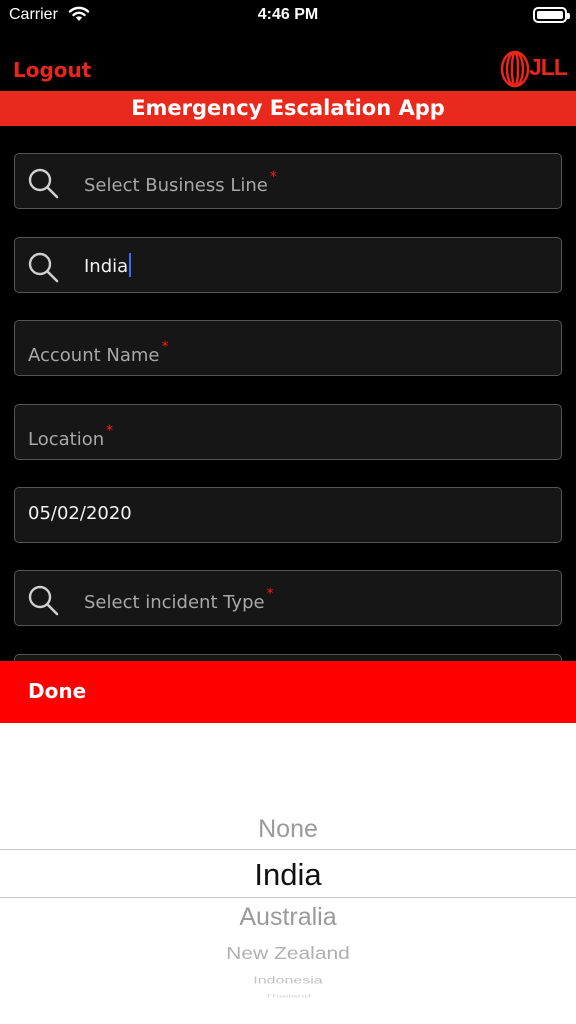 Image resolution: width=576 pixels, height=1024 pixels. I want to click on account-name-placeholder: Account Name *, so click(98, 352).